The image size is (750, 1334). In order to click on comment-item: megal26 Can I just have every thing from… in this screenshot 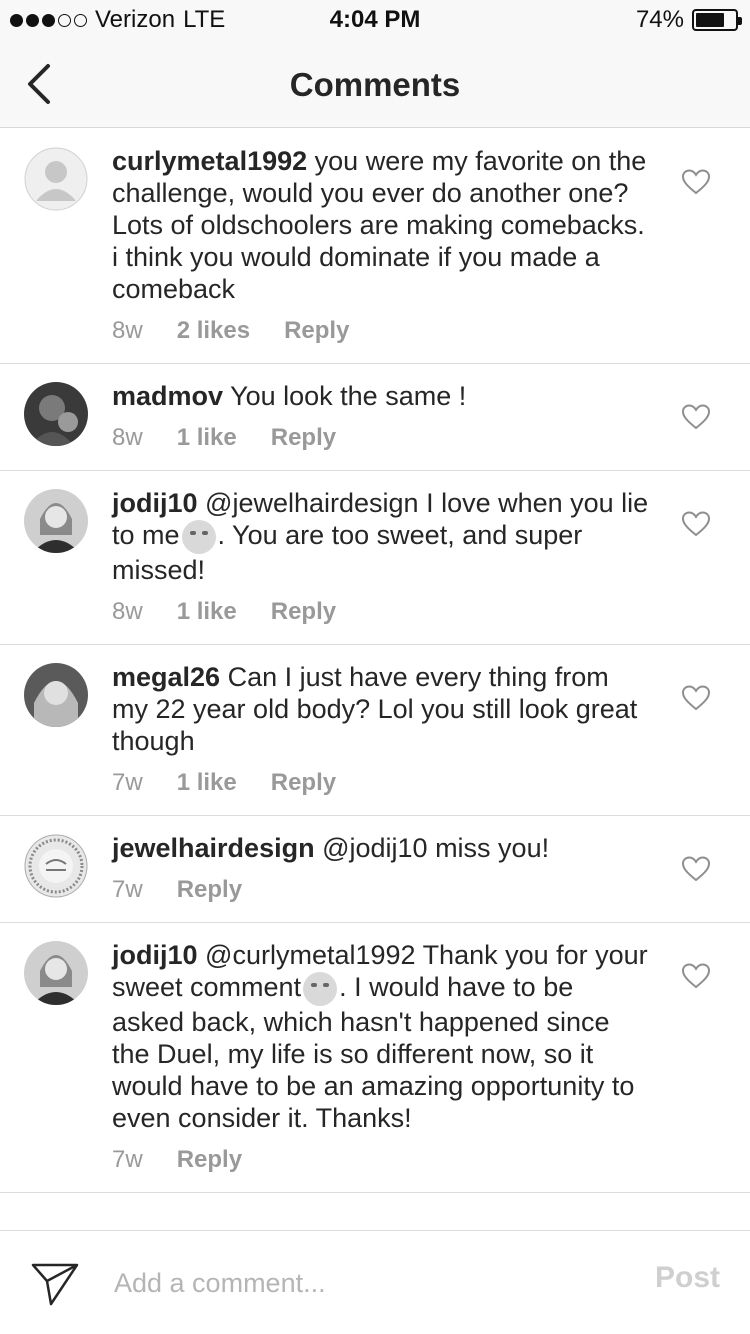, I will do `click(375, 730)`.